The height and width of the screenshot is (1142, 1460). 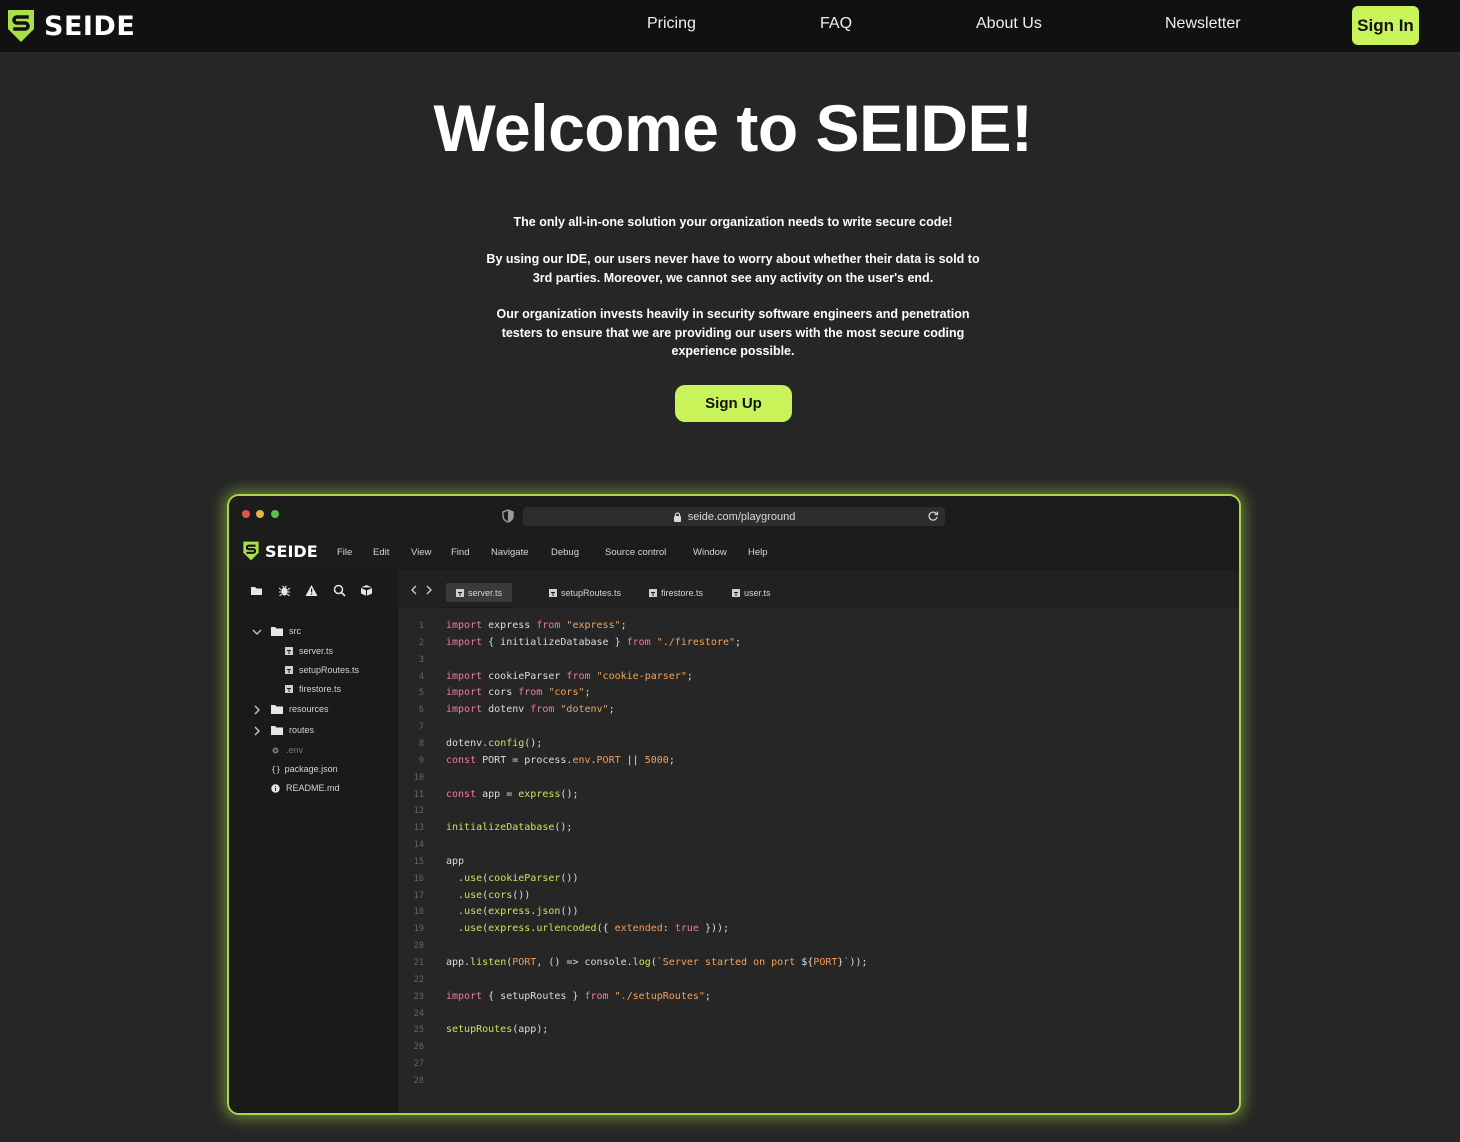 What do you see at coordinates (933, 516) in the screenshot?
I see `reload-icon` at bounding box center [933, 516].